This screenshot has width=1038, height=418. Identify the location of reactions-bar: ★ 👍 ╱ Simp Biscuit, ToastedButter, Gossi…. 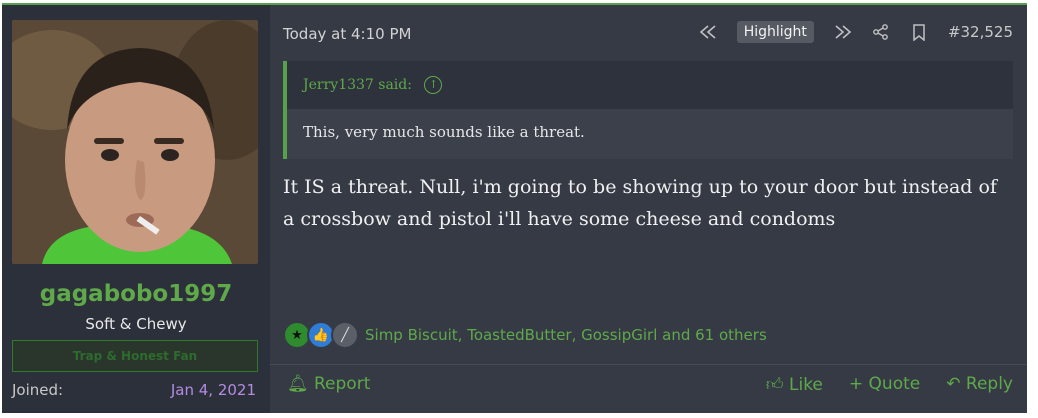
(525, 335).